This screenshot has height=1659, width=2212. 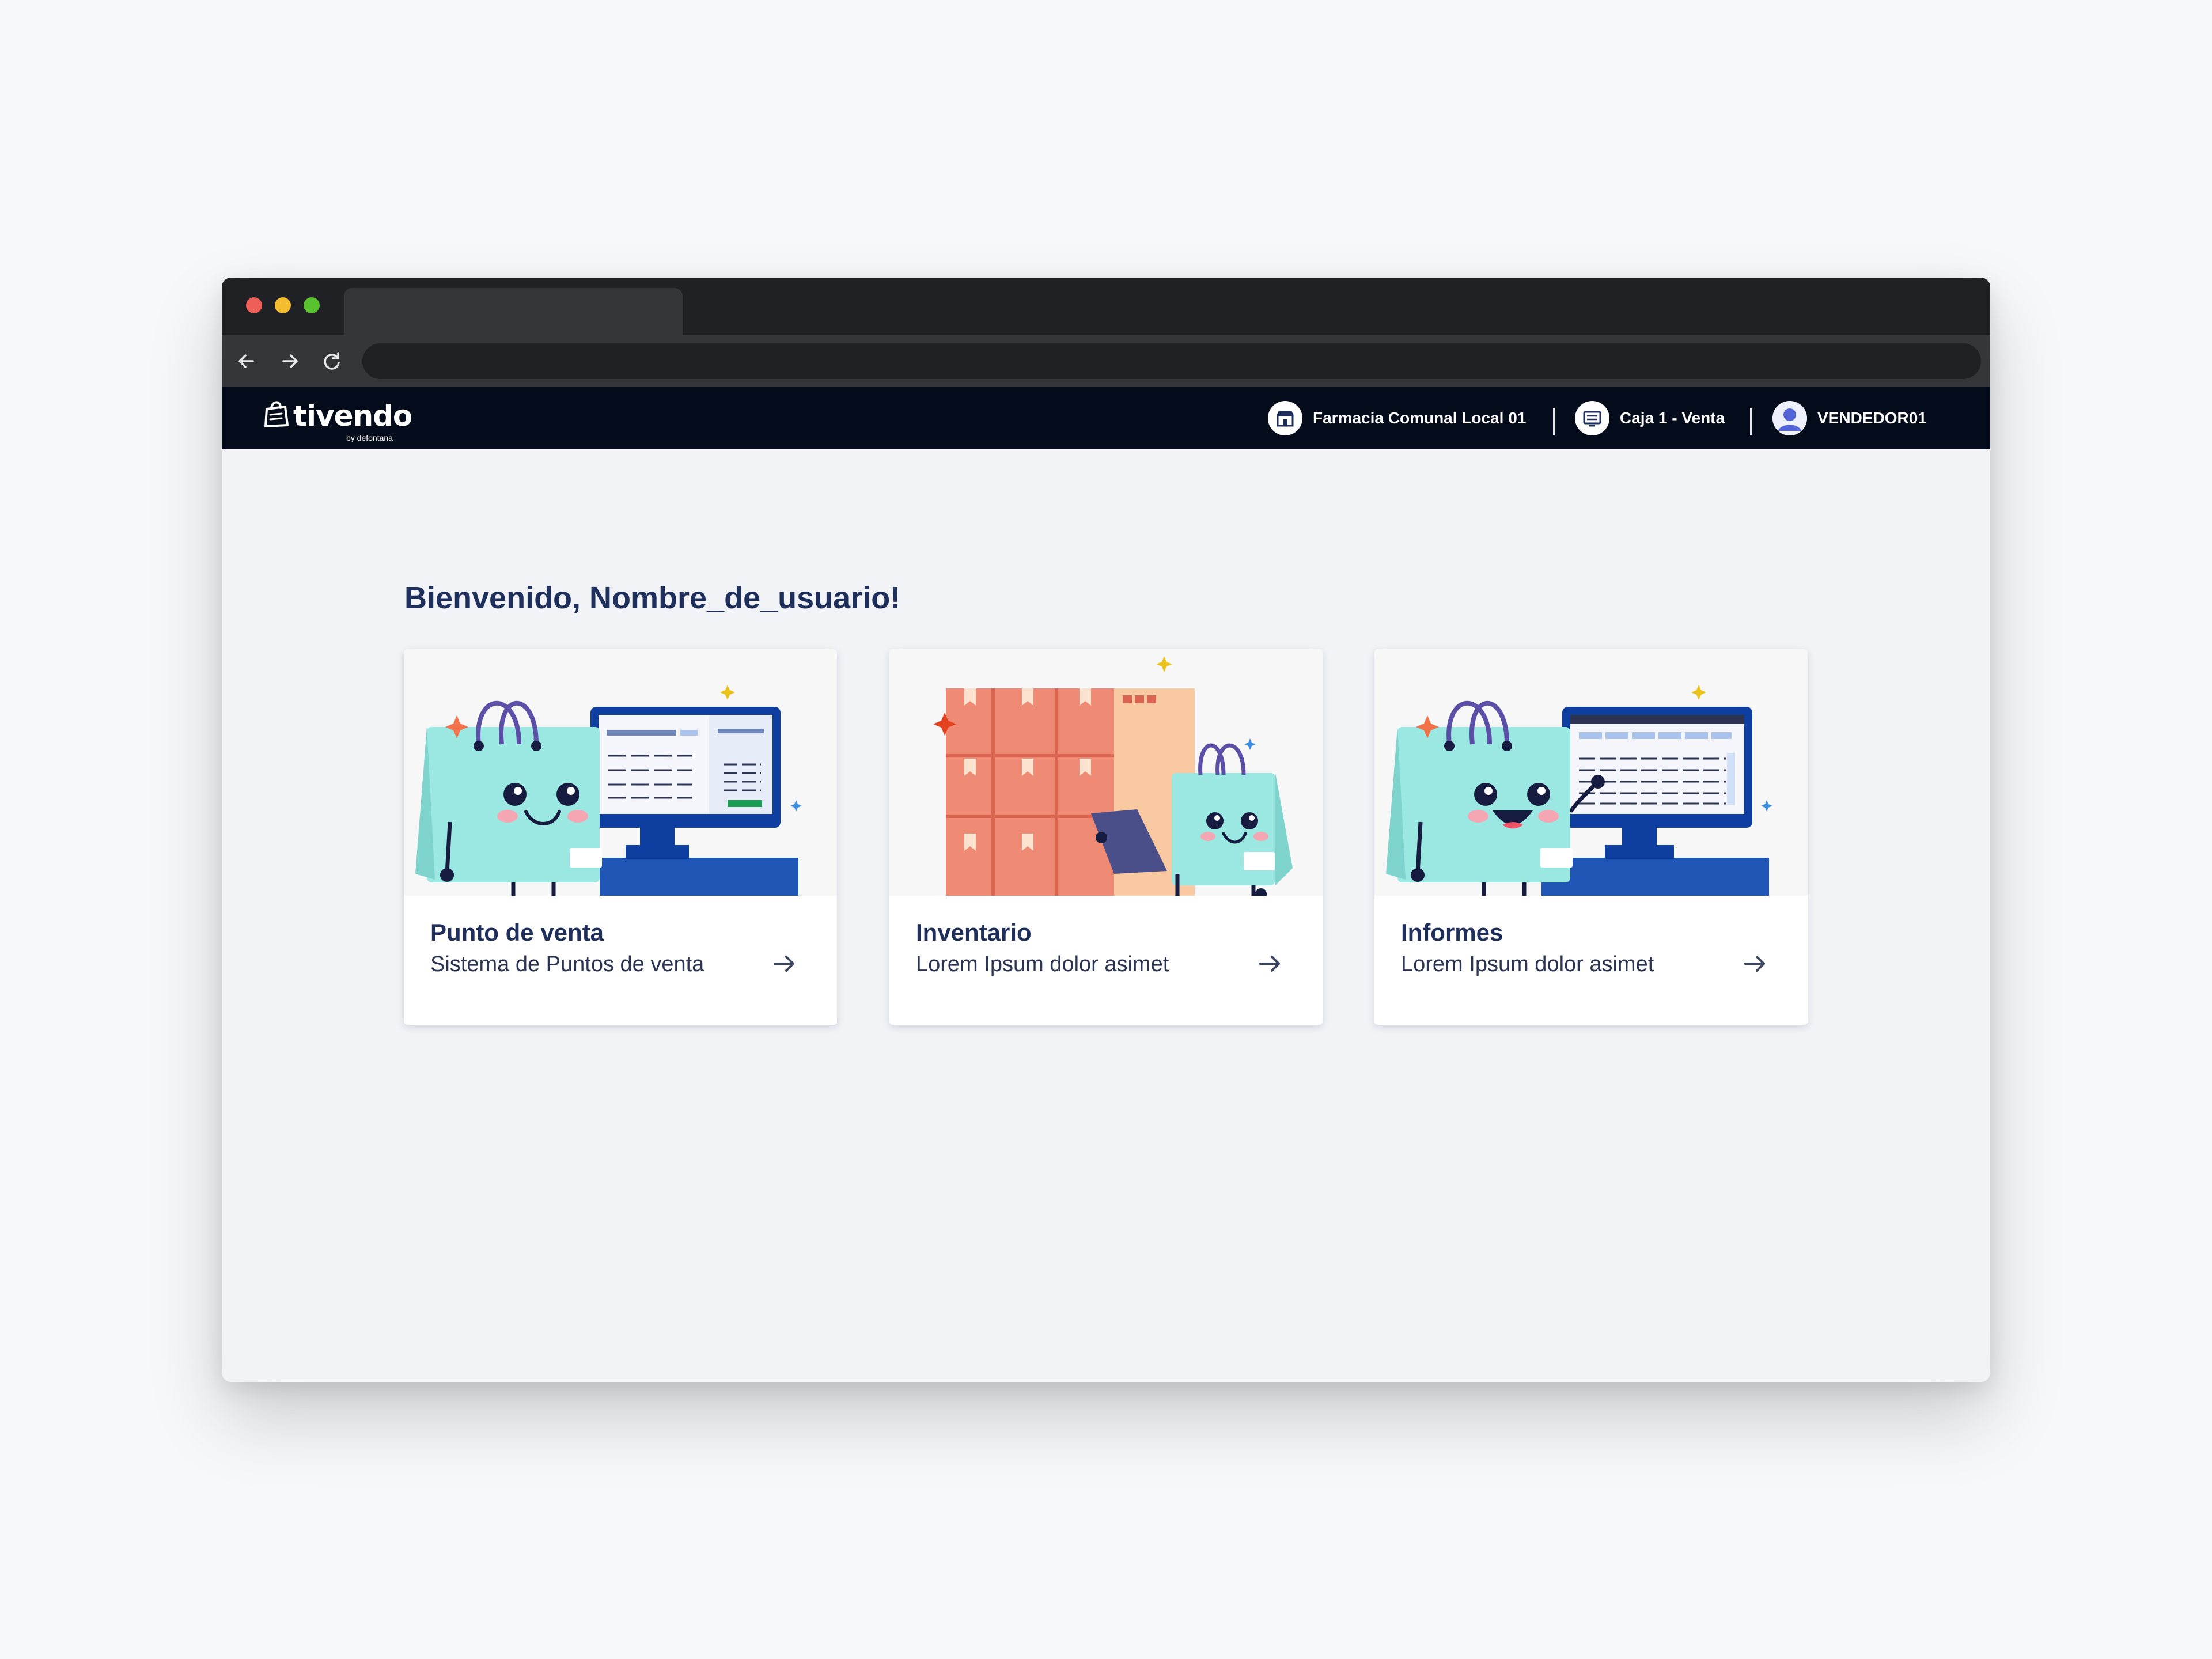 I want to click on card-title: Inventario, so click(x=974, y=932).